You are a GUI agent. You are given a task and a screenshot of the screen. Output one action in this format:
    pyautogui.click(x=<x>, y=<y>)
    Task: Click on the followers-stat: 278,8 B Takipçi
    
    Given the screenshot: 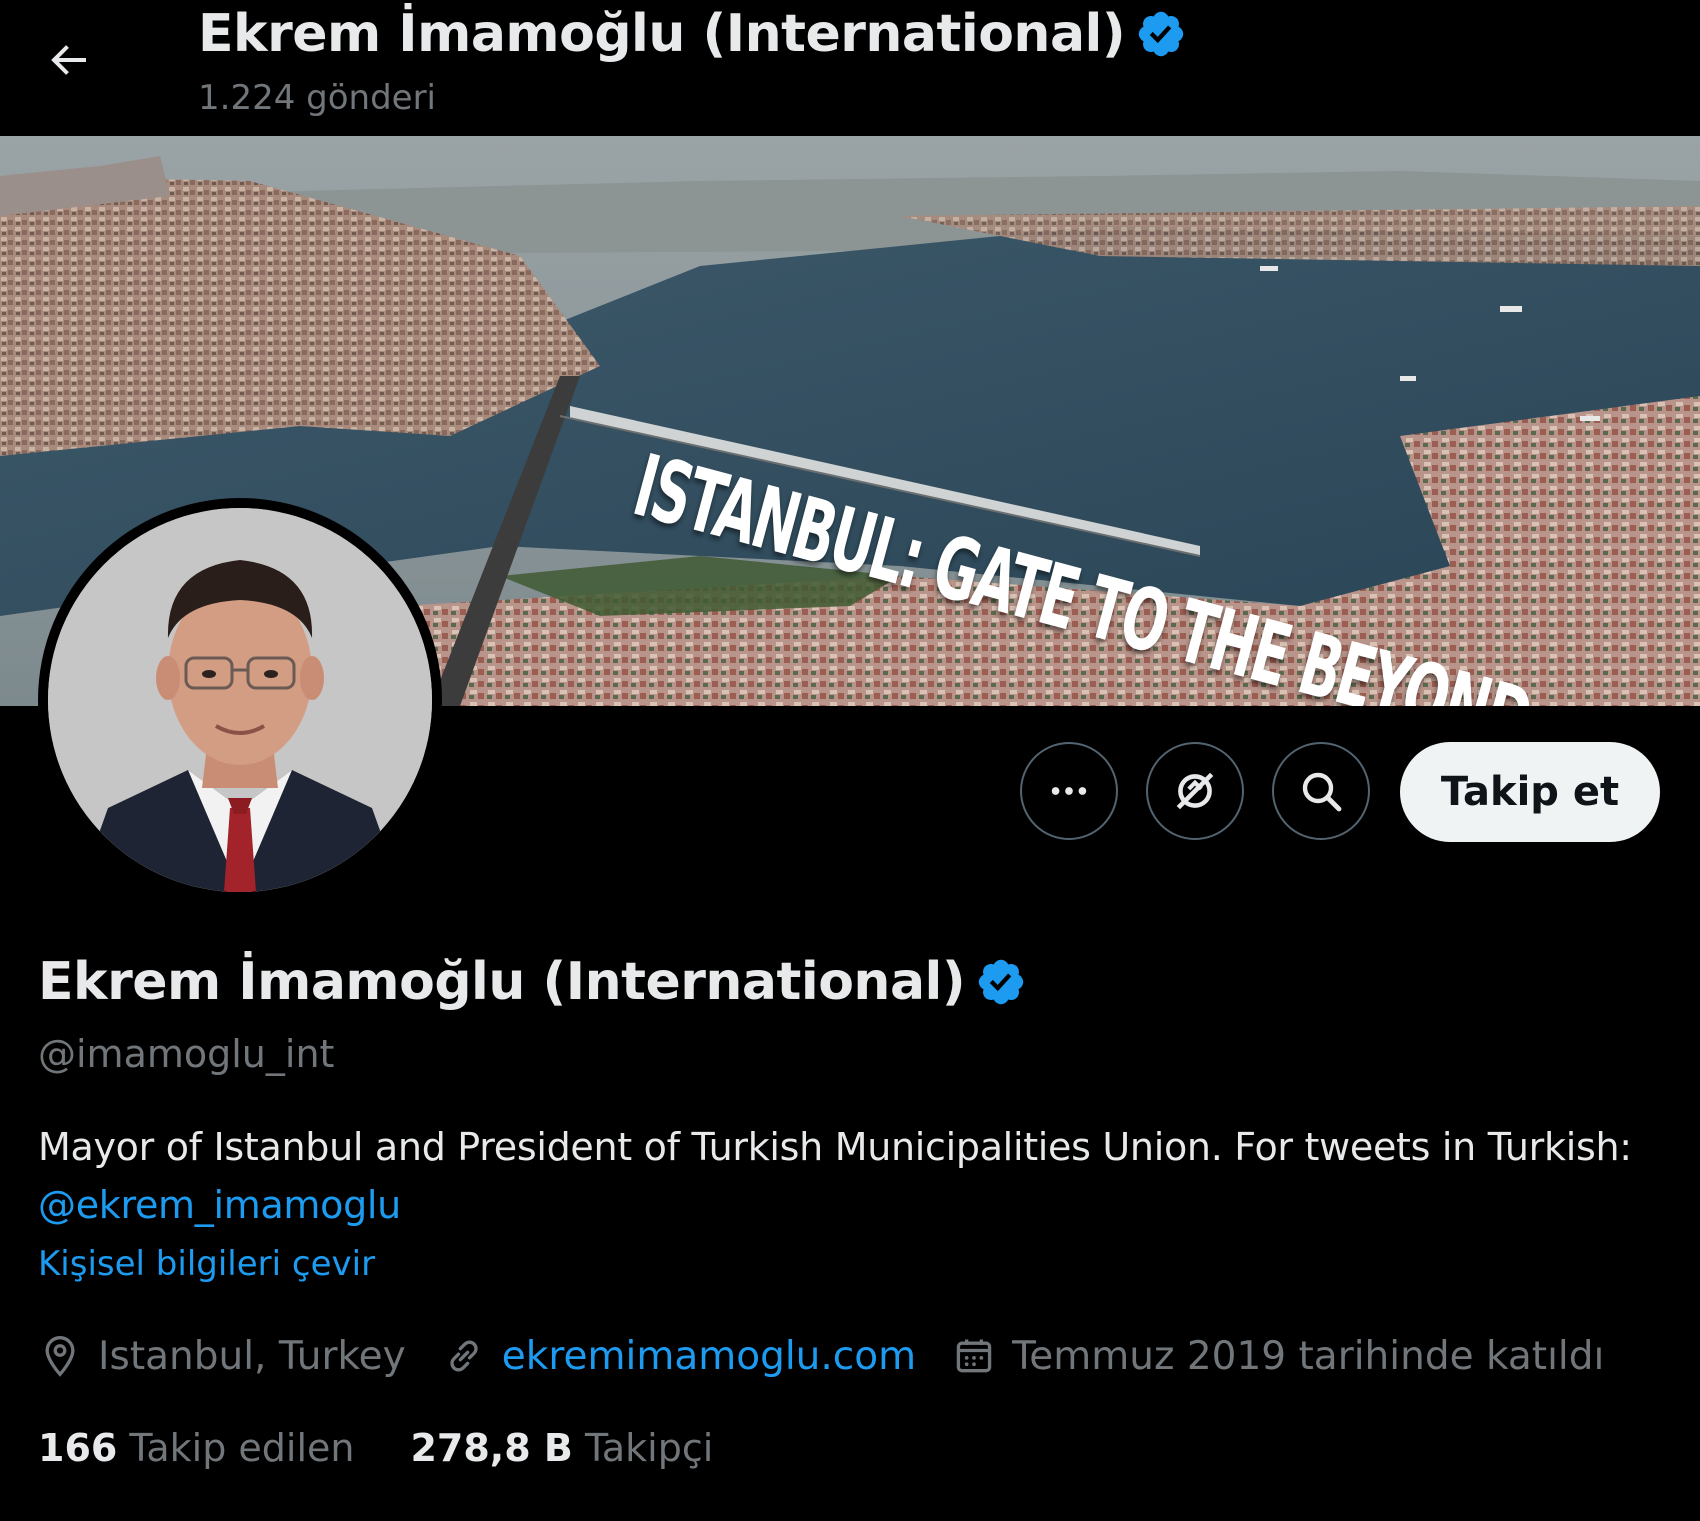 What is the action you would take?
    pyautogui.click(x=561, y=1448)
    